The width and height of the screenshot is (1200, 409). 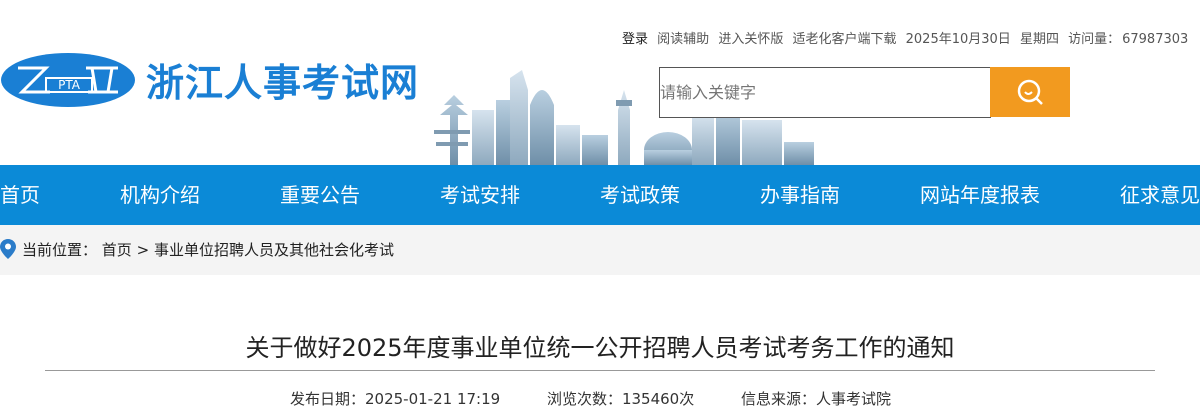 What do you see at coordinates (274, 250) in the screenshot?
I see `breadcrumb-current: 事业单位招聘人员及其他社会化考试` at bounding box center [274, 250].